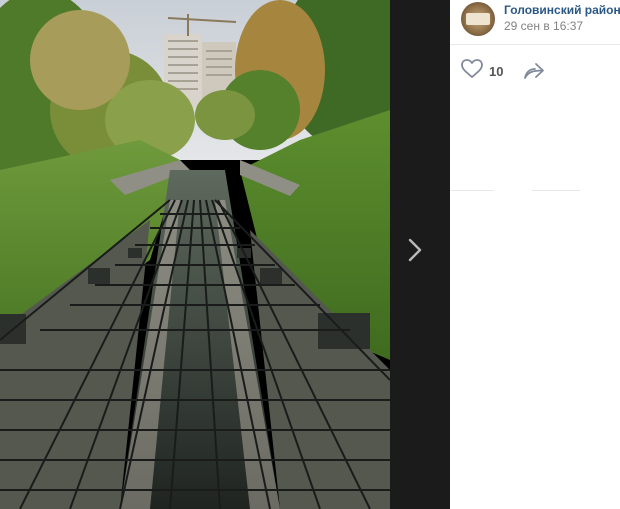  What do you see at coordinates (543, 26) in the screenshot?
I see `post-date: 29 сен в 16:37` at bounding box center [543, 26].